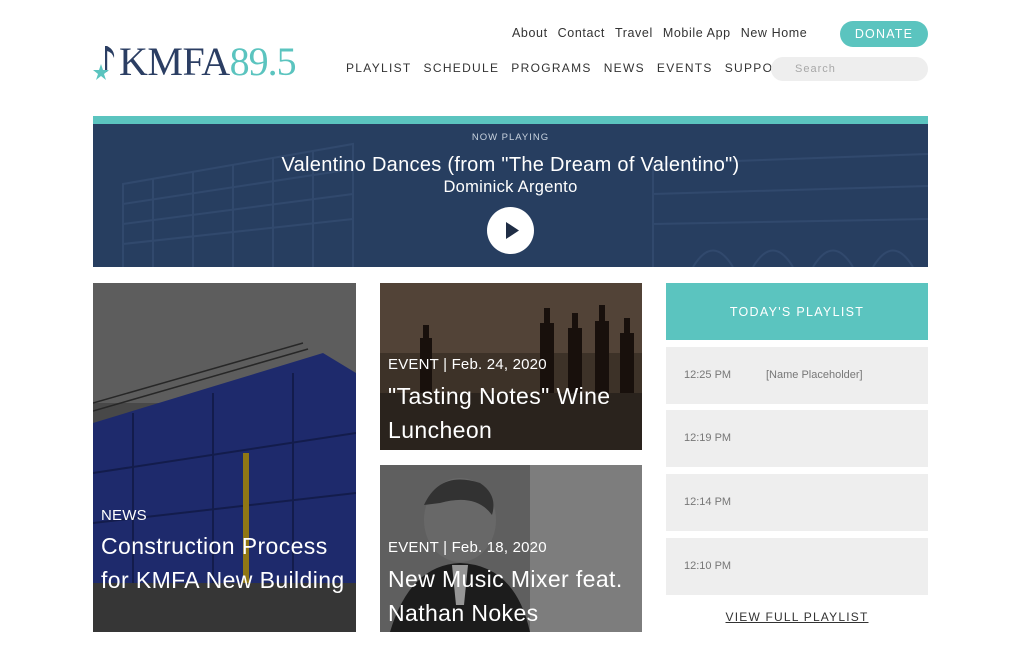 The width and height of the screenshot is (1024, 649). I want to click on now-playing-label: NOW PLAYING, so click(510, 137).